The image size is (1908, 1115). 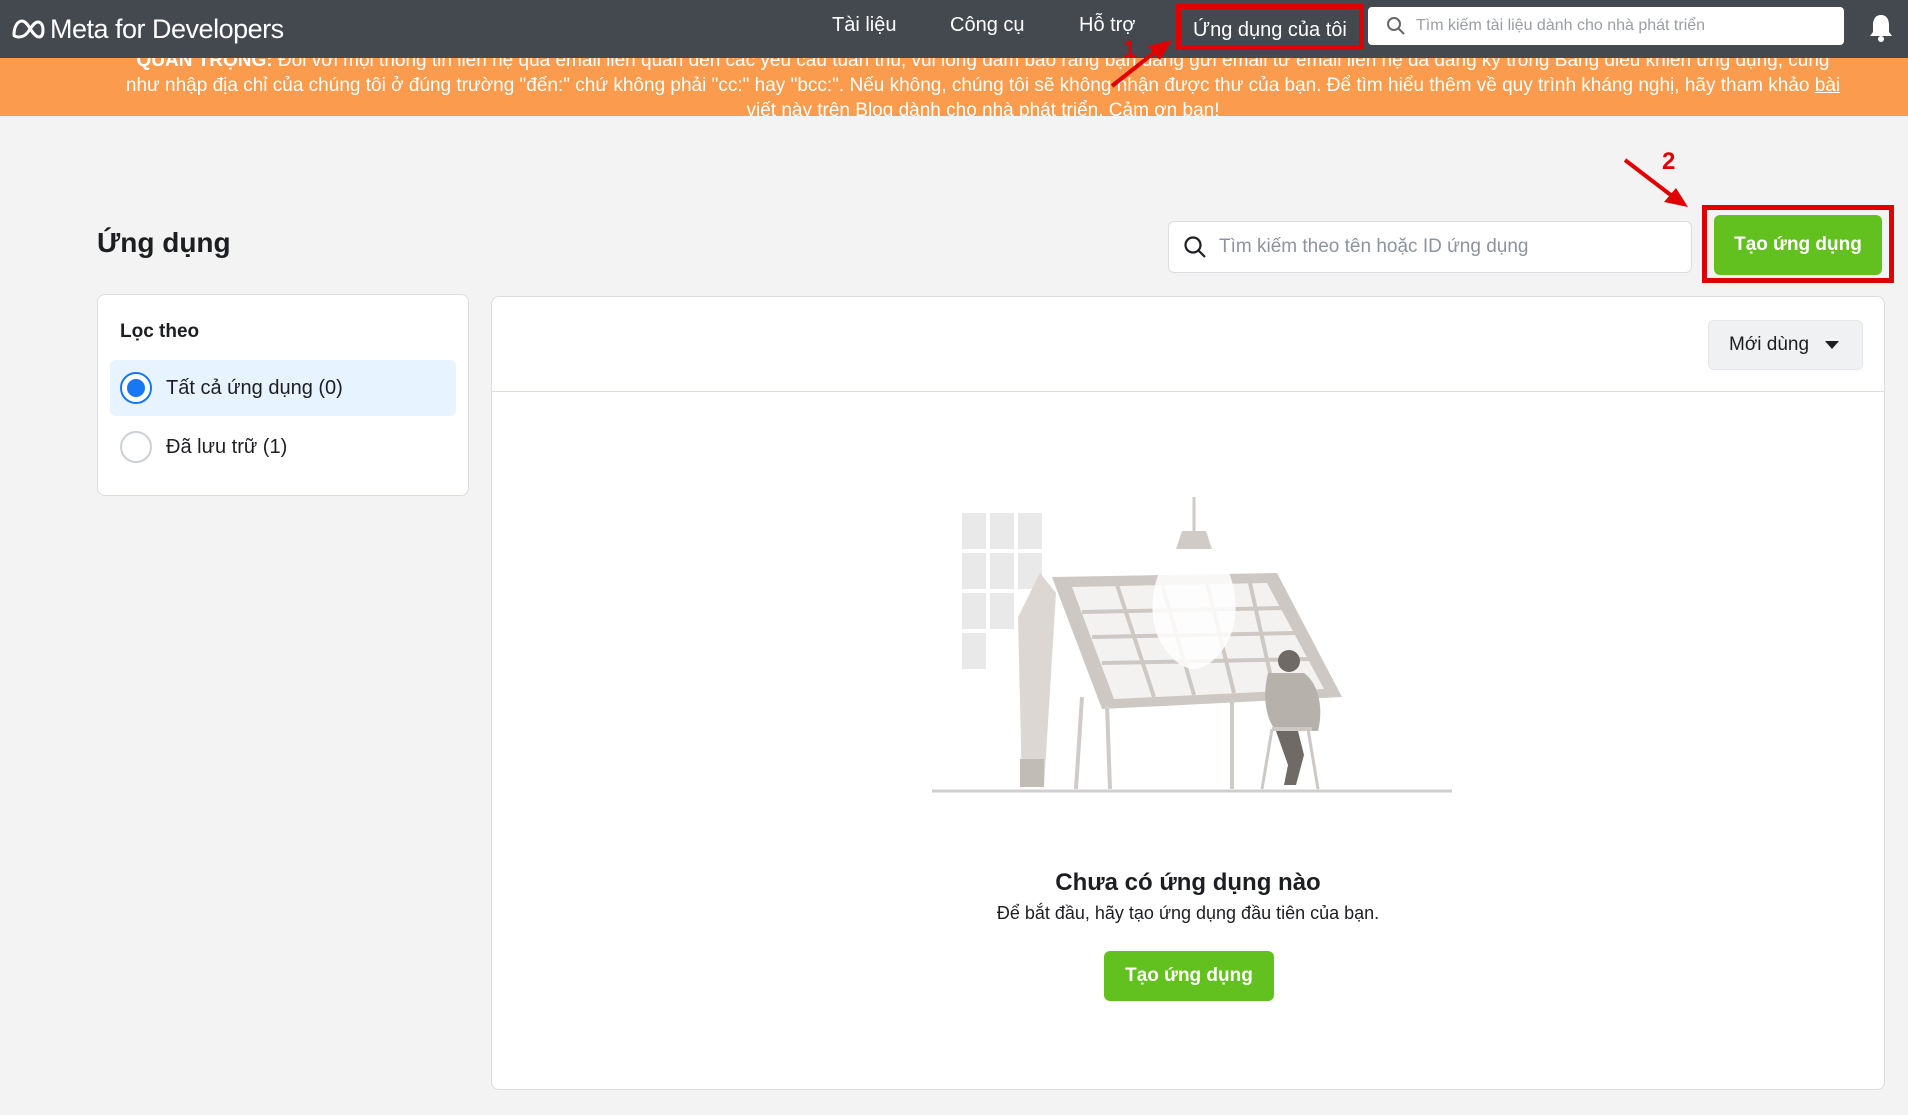 What do you see at coordinates (1189, 976) in the screenshot?
I see `create-app-button-empty-state: Tạo ứng dụng` at bounding box center [1189, 976].